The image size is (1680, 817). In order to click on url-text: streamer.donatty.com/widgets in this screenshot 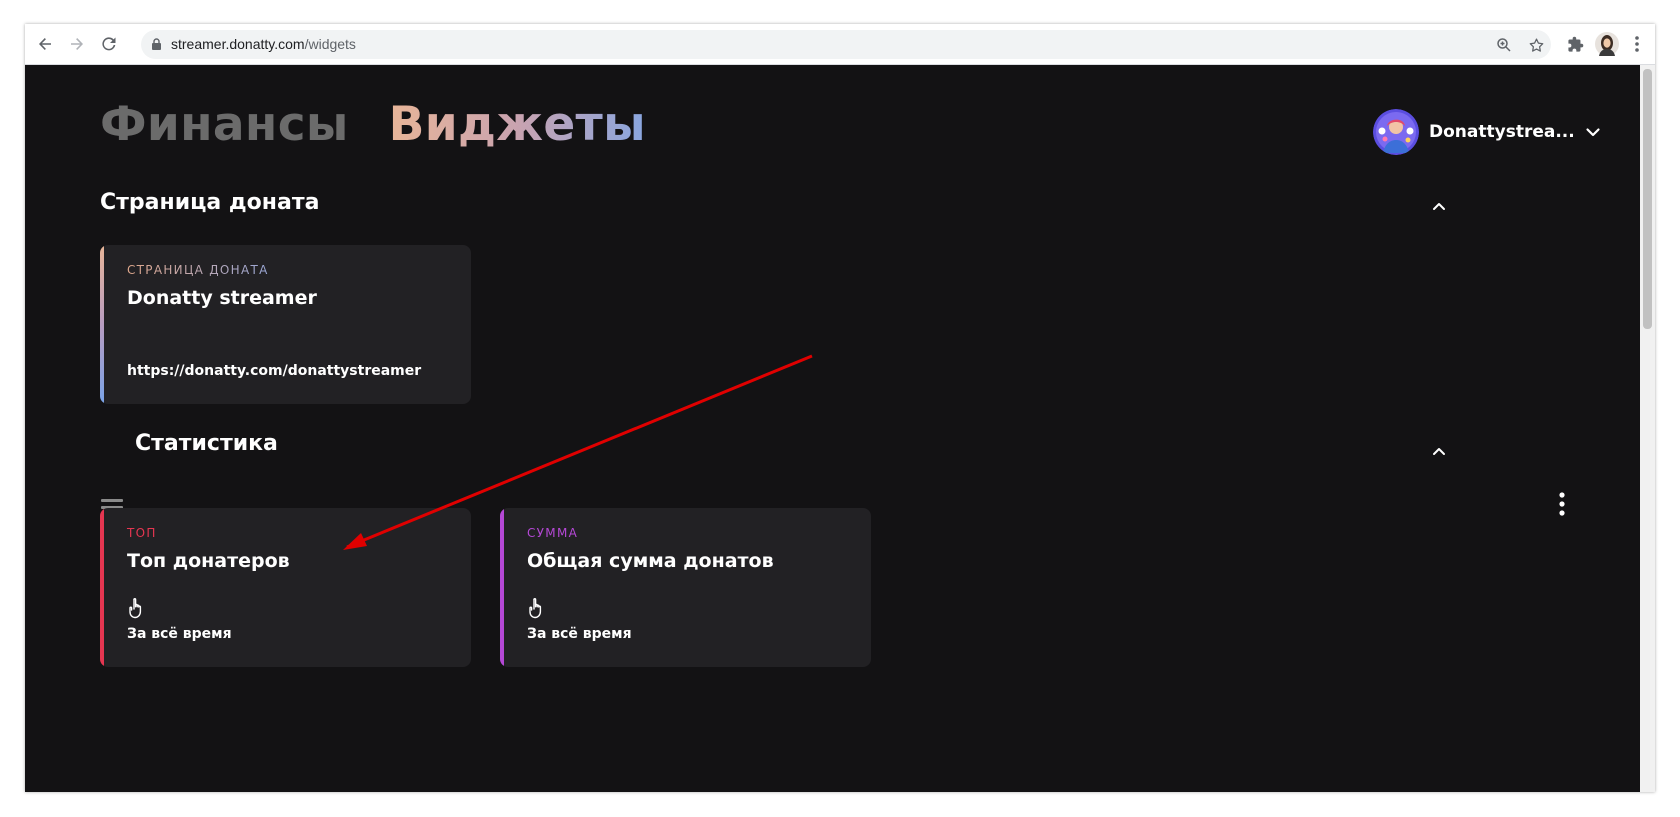, I will do `click(263, 44)`.